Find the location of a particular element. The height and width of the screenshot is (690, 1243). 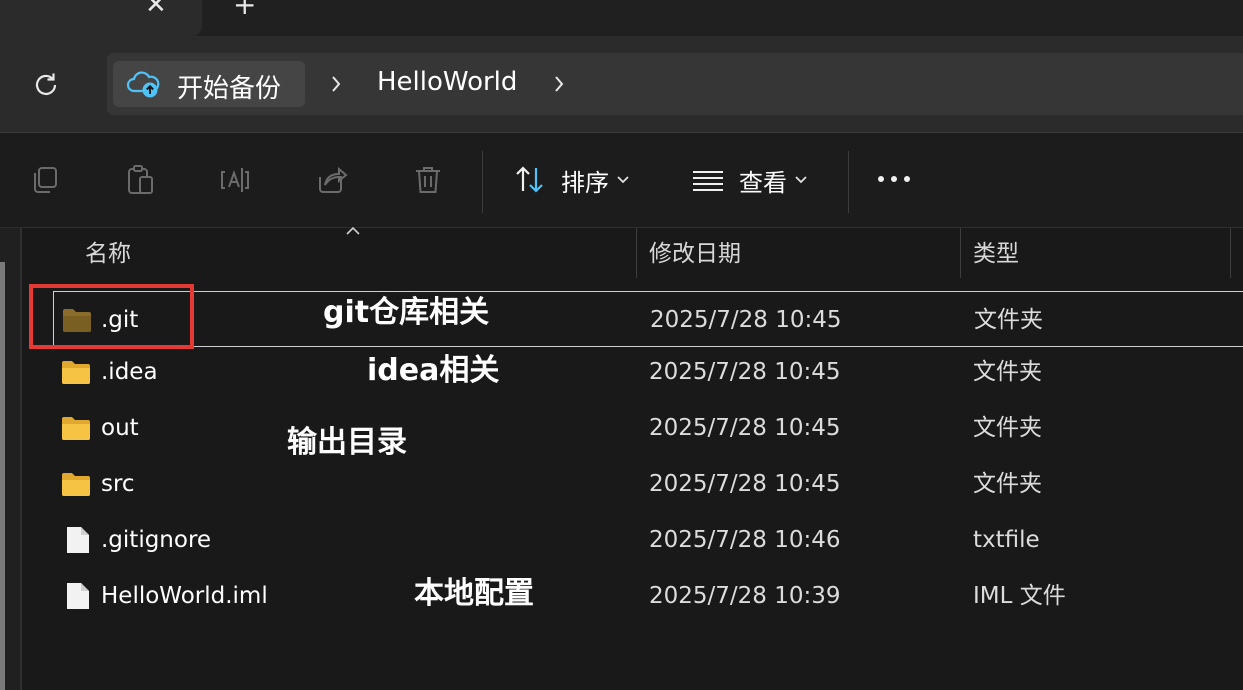

view-button: 查看 is located at coordinates (749, 180).